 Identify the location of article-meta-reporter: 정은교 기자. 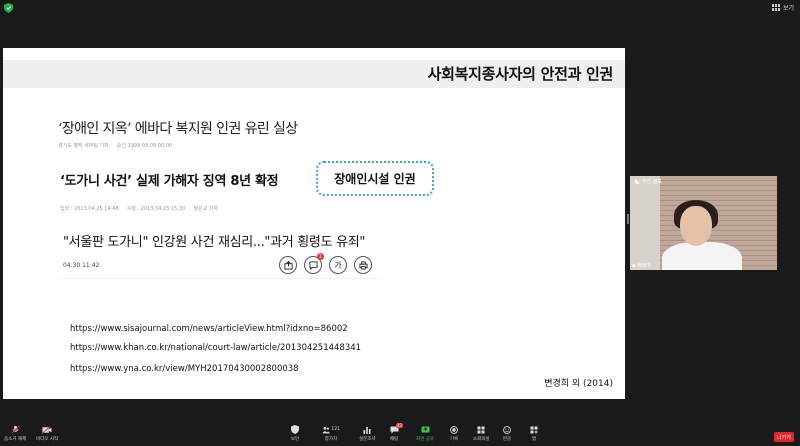
(205, 209).